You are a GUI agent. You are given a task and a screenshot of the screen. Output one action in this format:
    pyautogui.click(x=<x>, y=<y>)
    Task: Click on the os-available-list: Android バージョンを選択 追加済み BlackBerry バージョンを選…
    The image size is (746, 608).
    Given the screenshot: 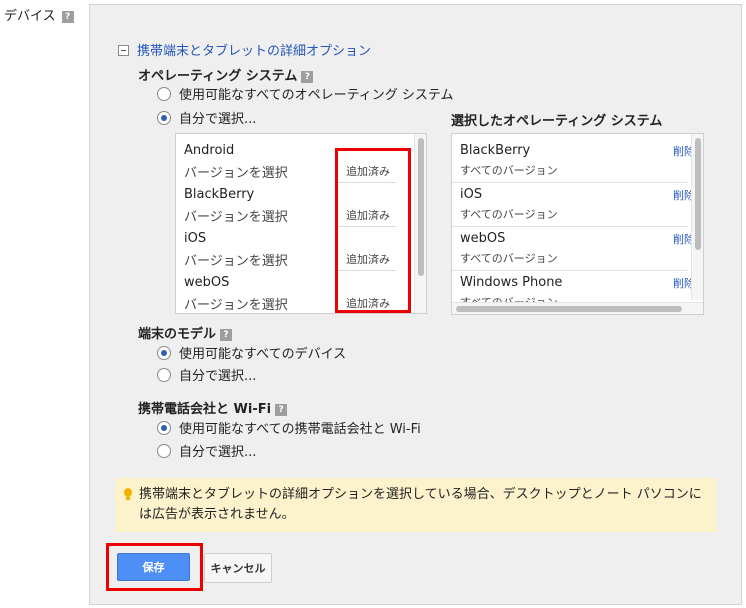 What is the action you would take?
    pyautogui.click(x=301, y=223)
    